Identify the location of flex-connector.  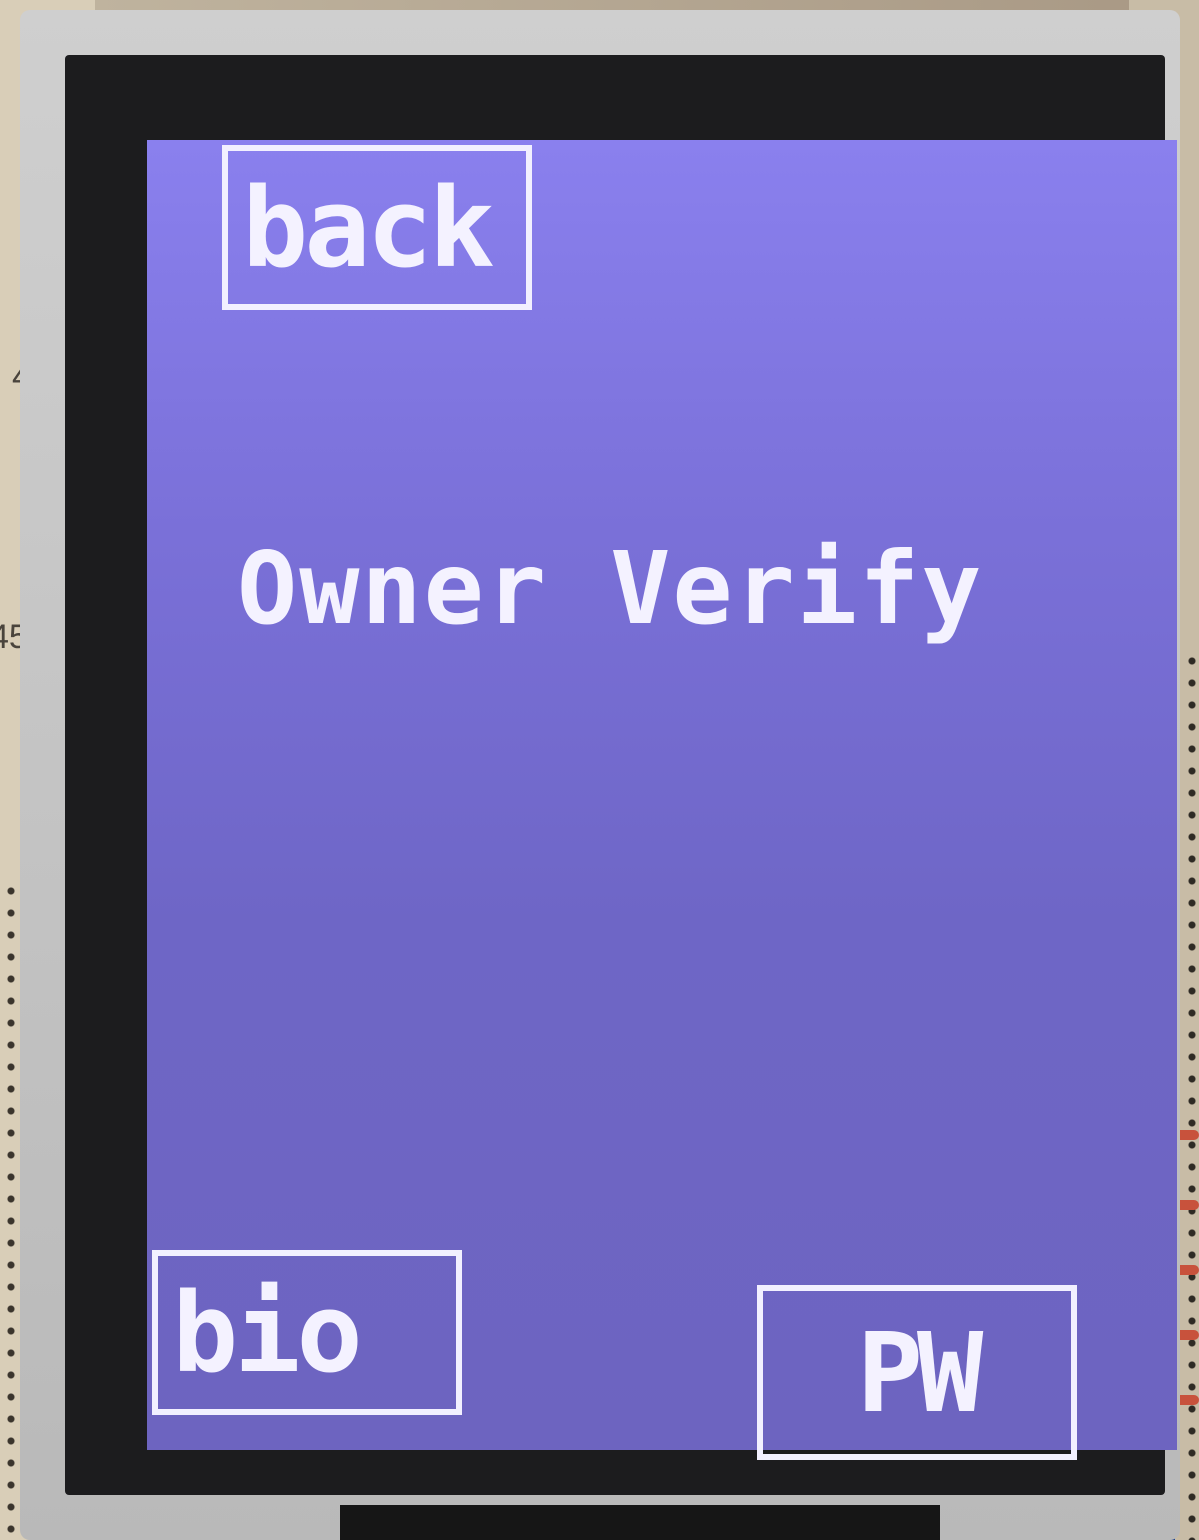
(640, 1522).